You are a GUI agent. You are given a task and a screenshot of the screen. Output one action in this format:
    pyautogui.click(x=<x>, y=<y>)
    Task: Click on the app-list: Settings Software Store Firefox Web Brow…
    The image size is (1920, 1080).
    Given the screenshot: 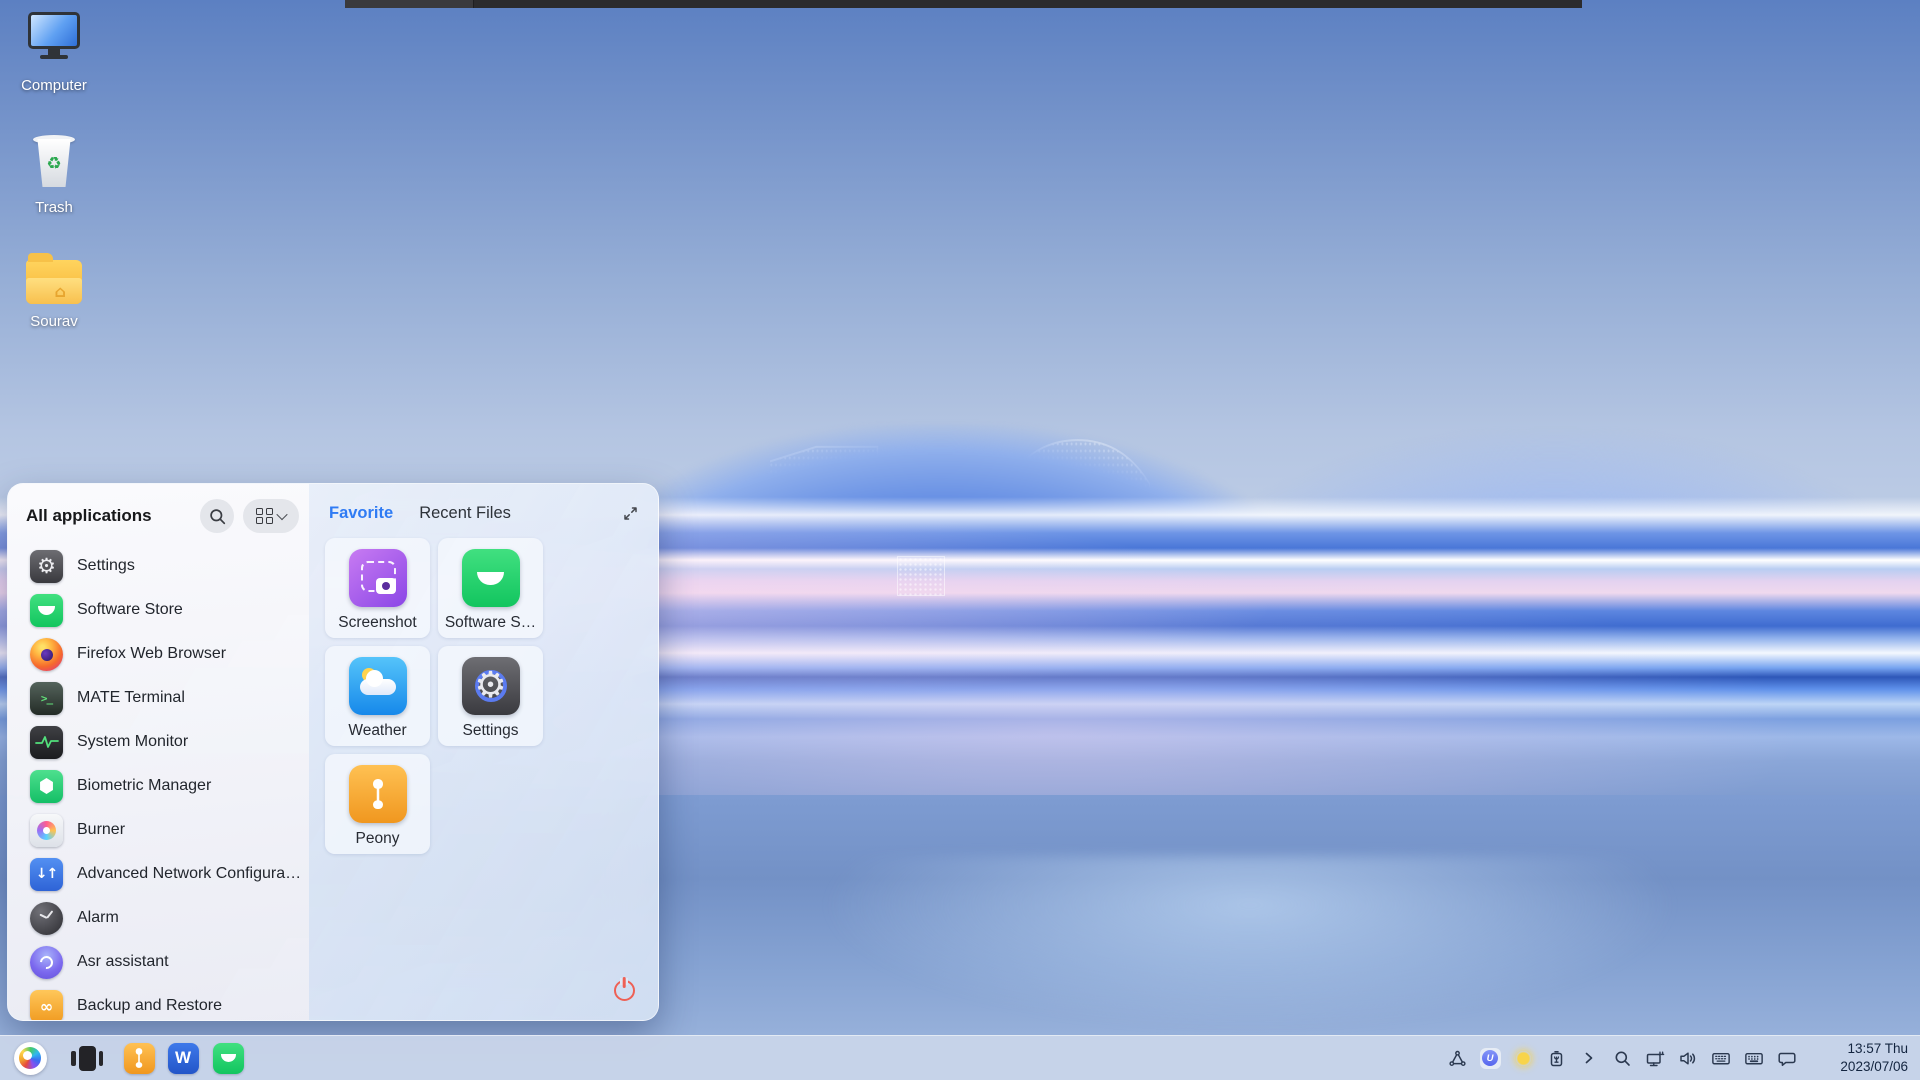 What is the action you would take?
    pyautogui.click(x=158, y=778)
    